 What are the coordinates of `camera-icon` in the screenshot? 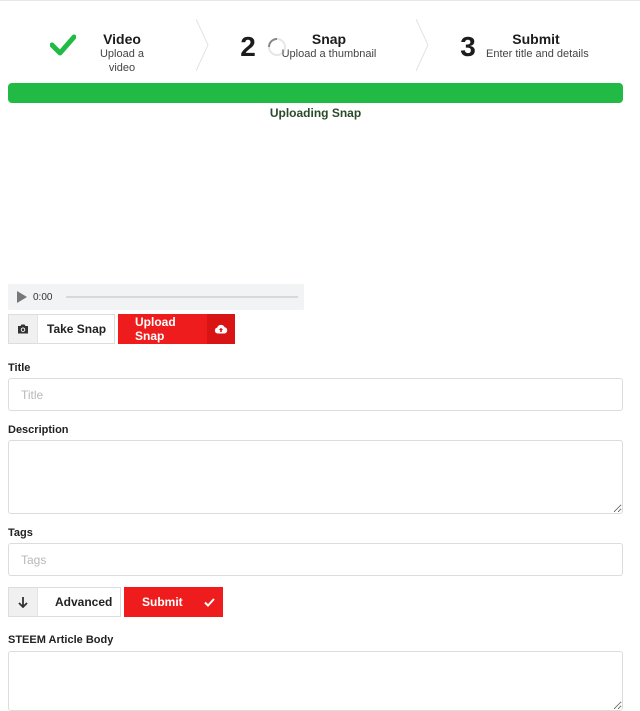 It's located at (23, 329).